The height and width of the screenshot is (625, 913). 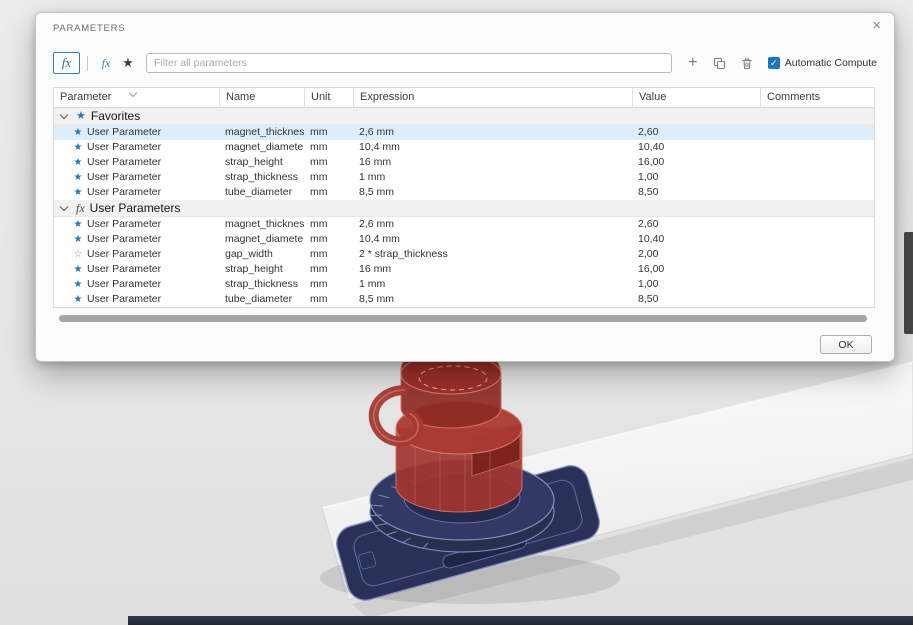 What do you see at coordinates (520, 620) in the screenshot?
I see `timeline-bar` at bounding box center [520, 620].